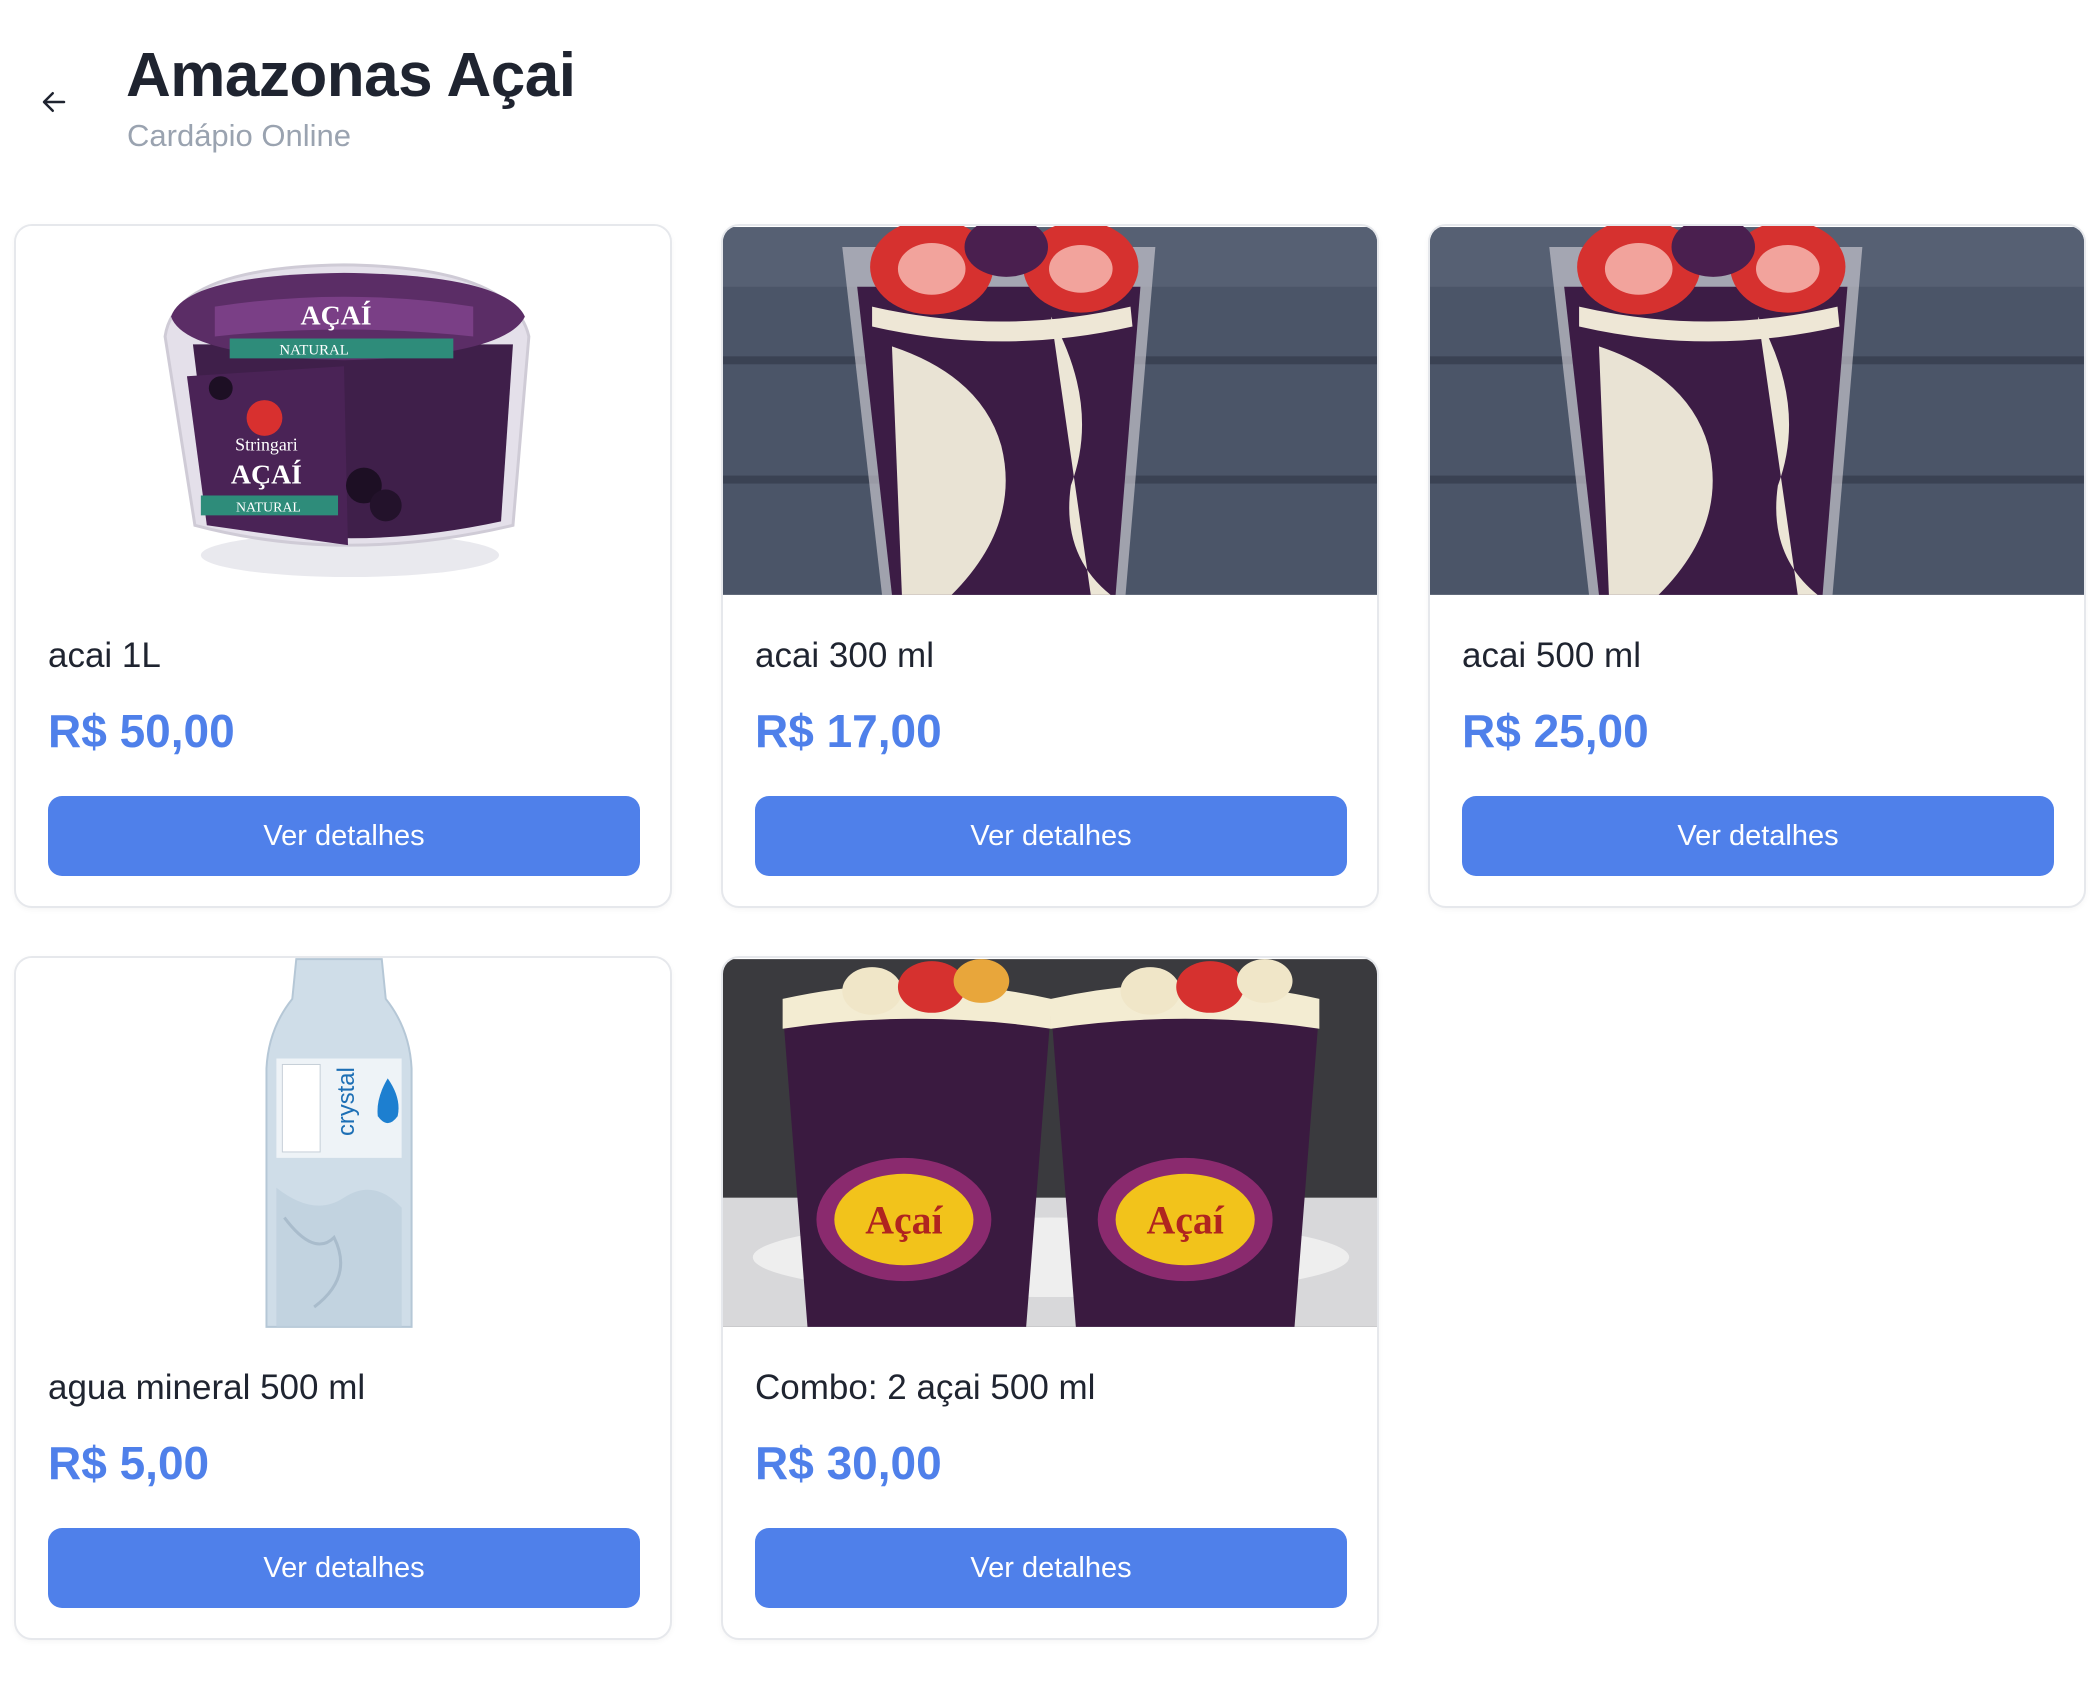 Image resolution: width=2098 pixels, height=1686 pixels. Describe the element at coordinates (129, 1463) in the screenshot. I see `product-price: R$ 5,00` at that location.